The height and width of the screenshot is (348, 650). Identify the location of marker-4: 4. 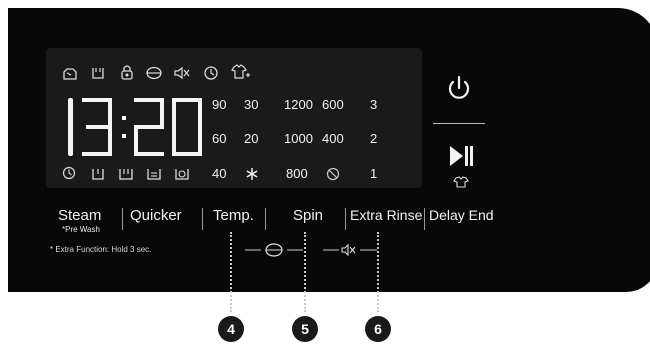
(231, 329).